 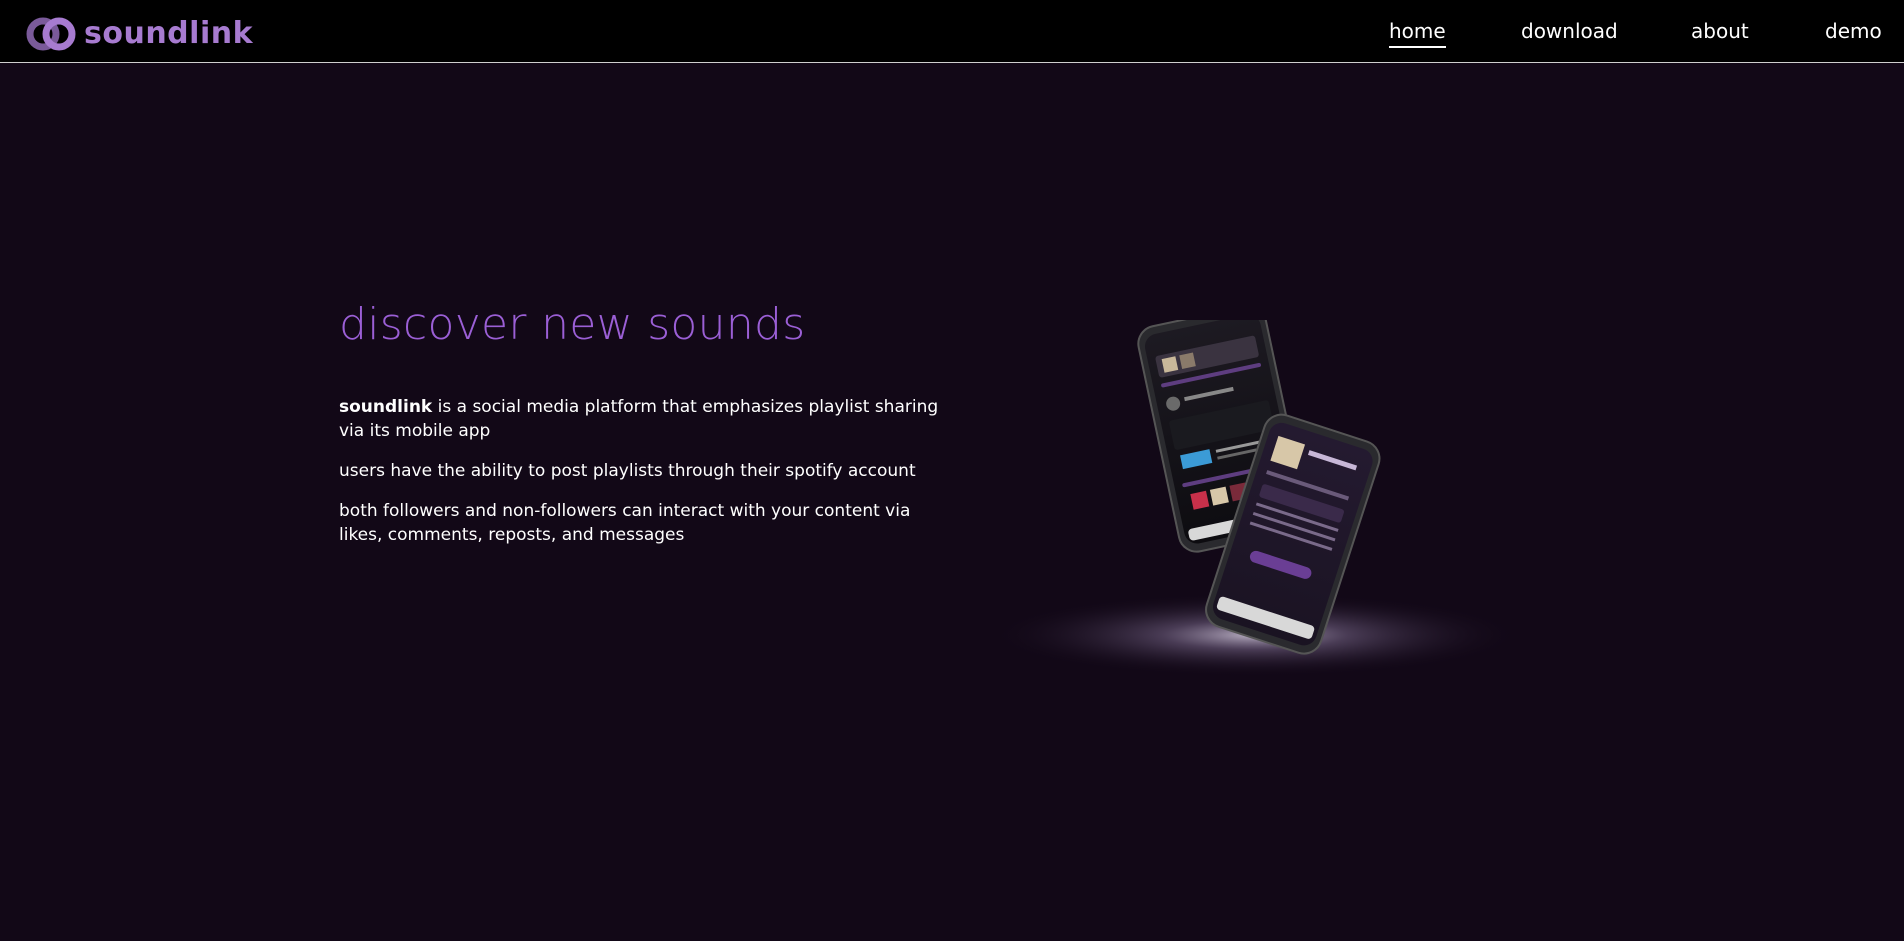 I want to click on nav-download-link: download, so click(x=1569, y=31).